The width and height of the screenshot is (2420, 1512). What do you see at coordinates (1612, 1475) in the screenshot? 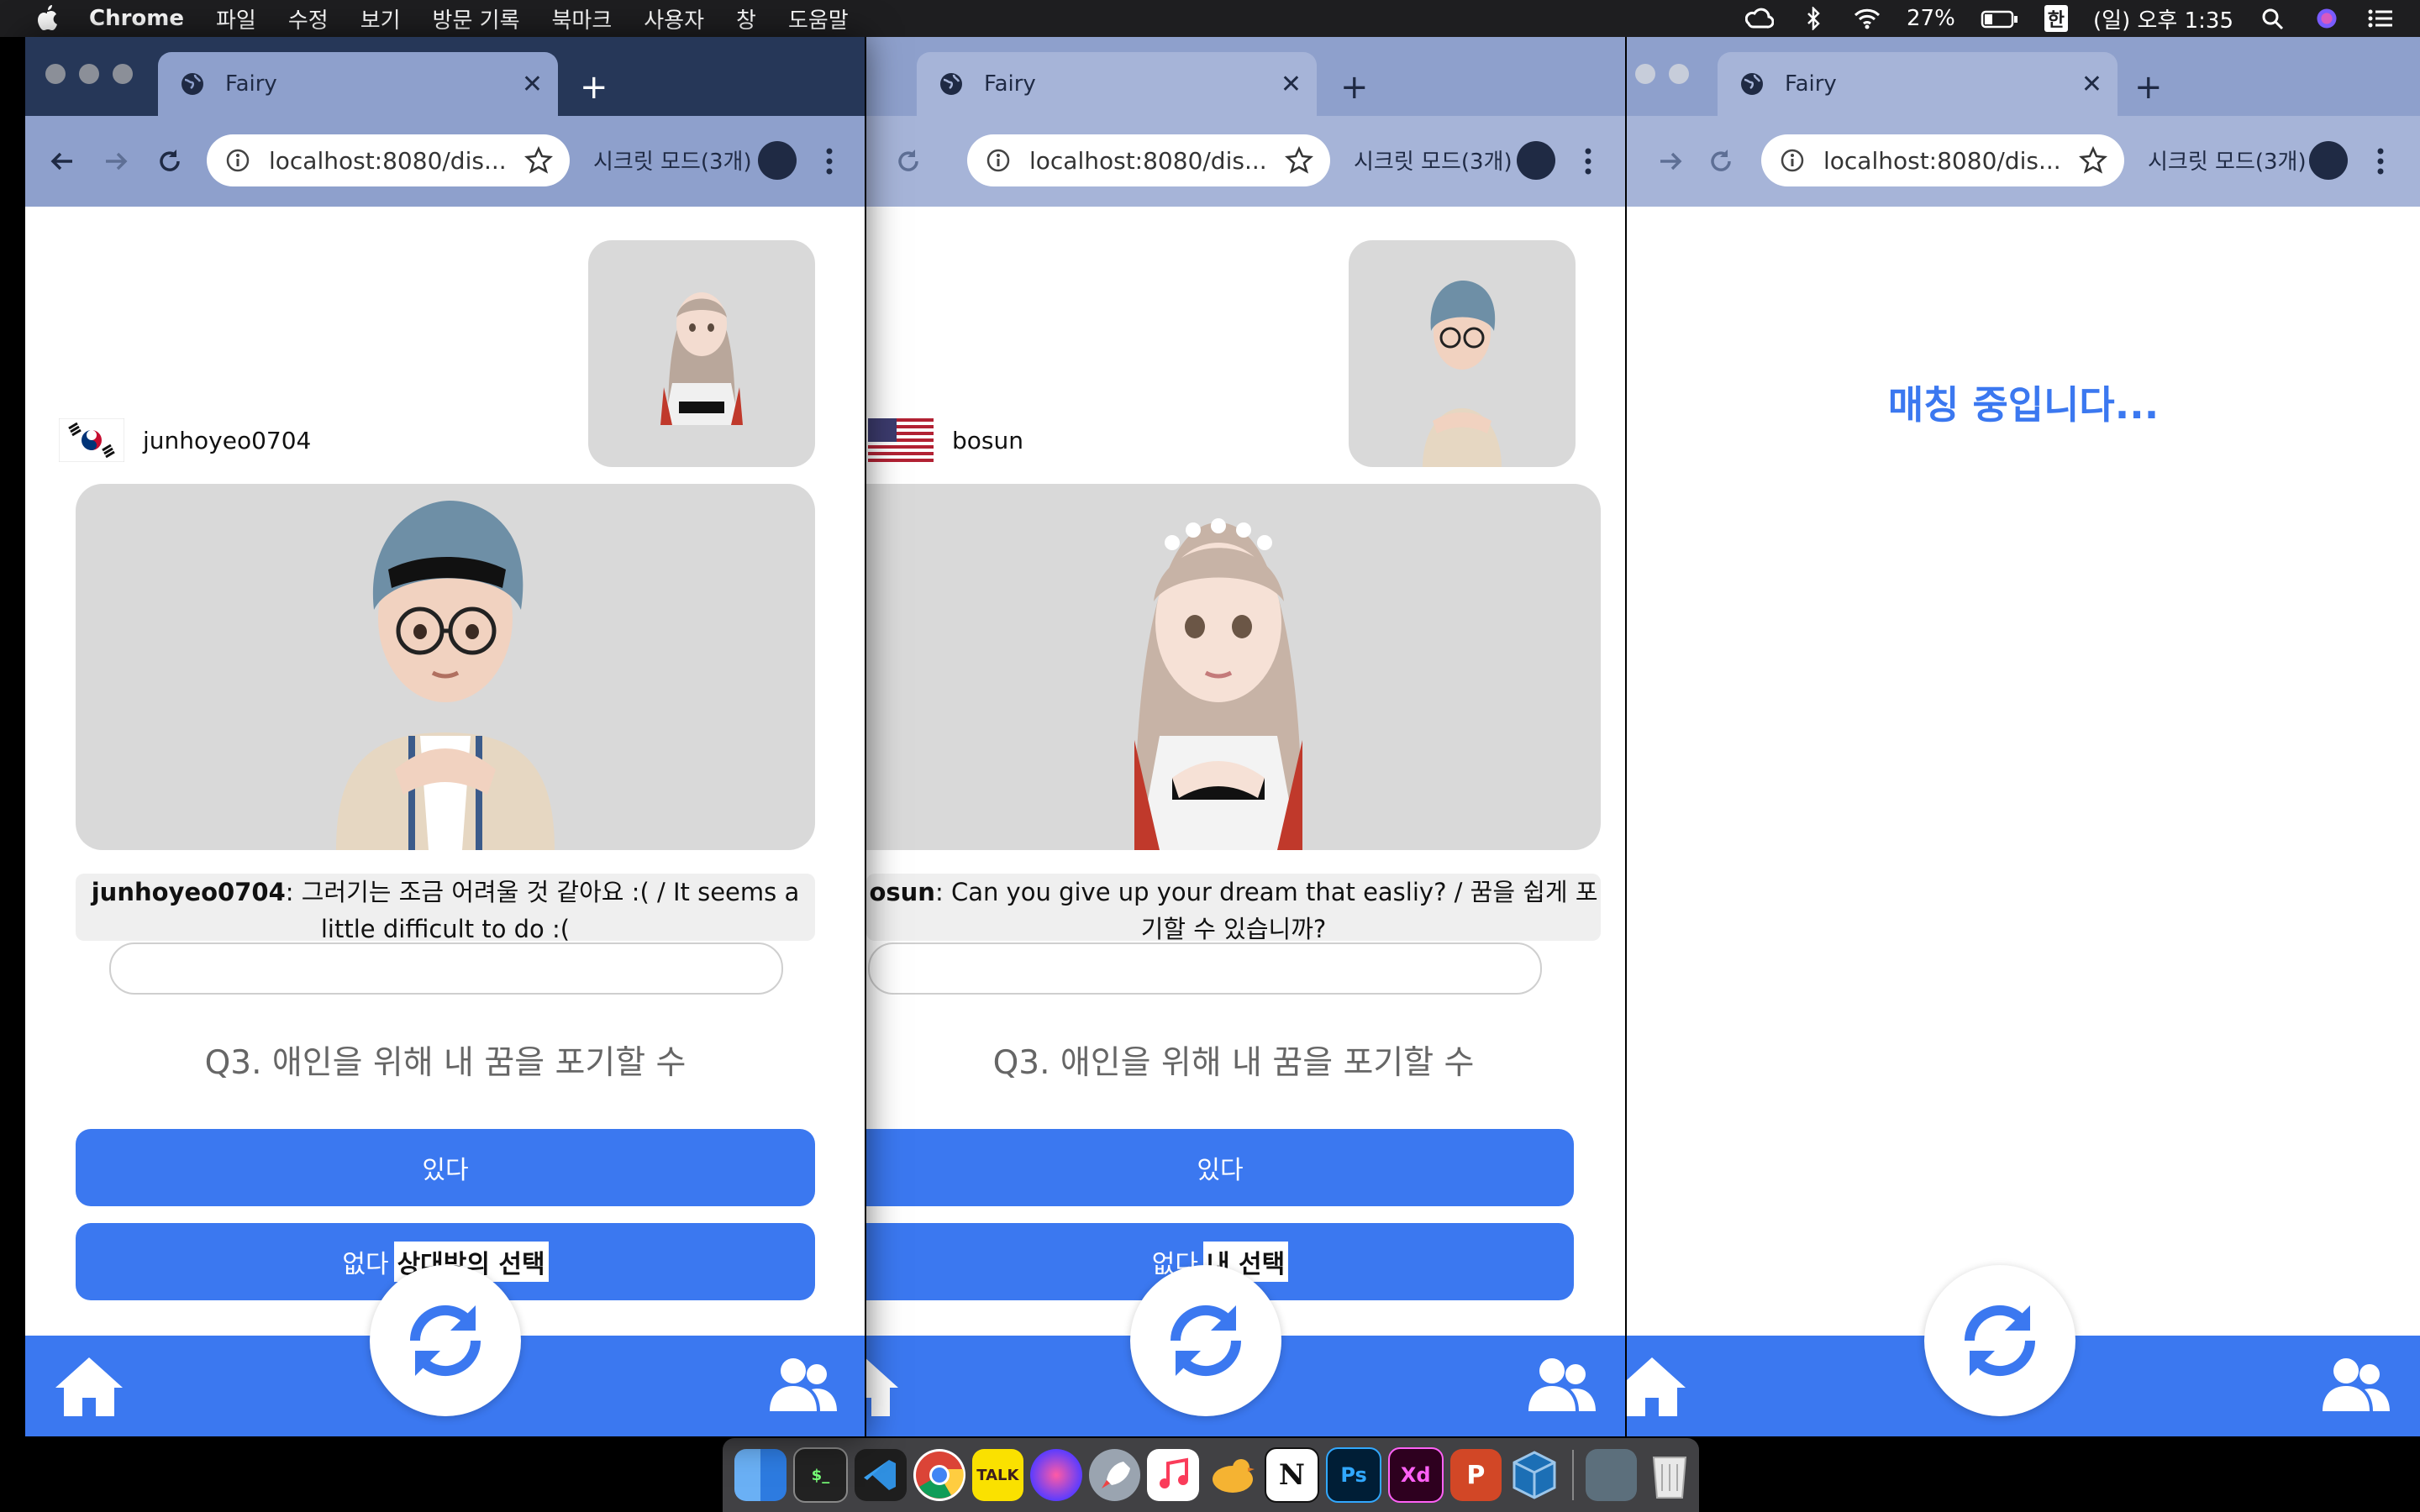
I see `screenshot-folder-icon` at bounding box center [1612, 1475].